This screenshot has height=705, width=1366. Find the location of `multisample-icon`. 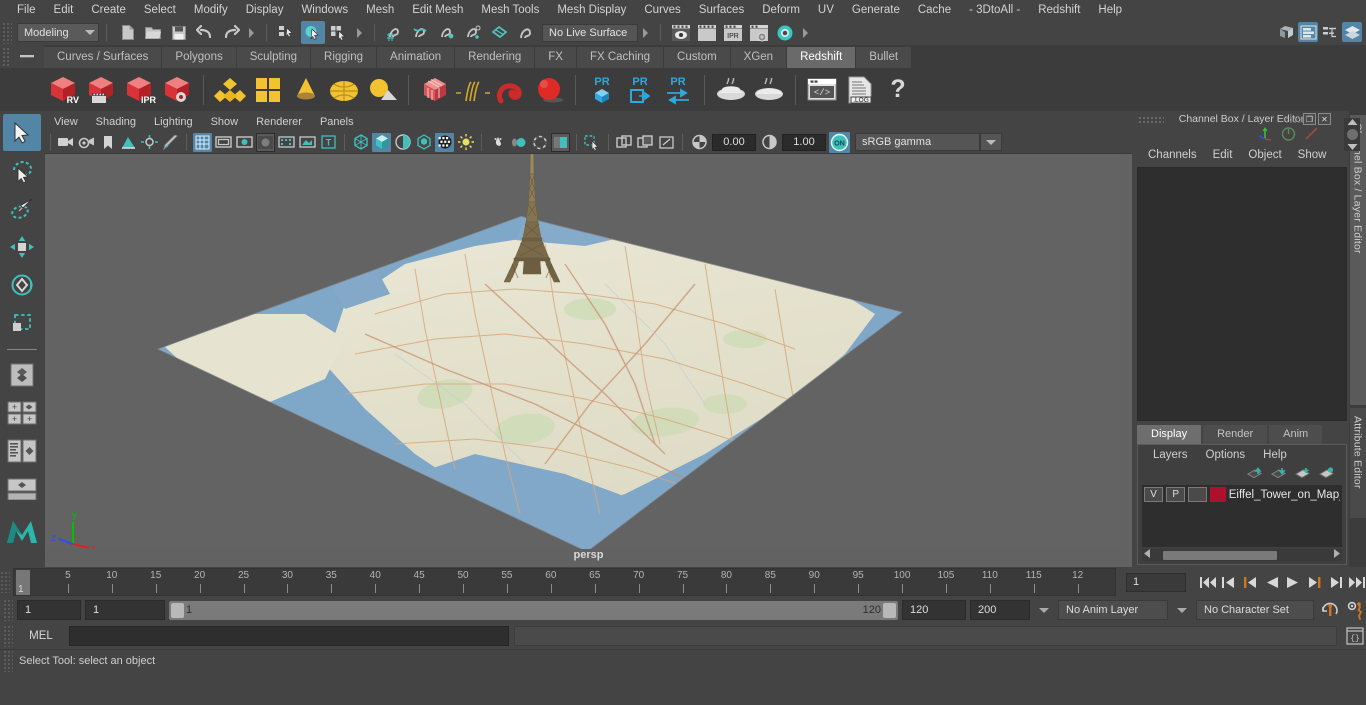

multisample-icon is located at coordinates (539, 142).